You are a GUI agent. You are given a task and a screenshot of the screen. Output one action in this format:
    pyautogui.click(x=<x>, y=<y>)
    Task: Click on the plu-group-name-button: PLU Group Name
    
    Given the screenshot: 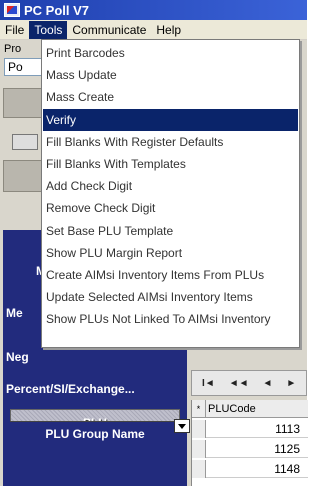 What is the action you would take?
    pyautogui.click(x=95, y=433)
    